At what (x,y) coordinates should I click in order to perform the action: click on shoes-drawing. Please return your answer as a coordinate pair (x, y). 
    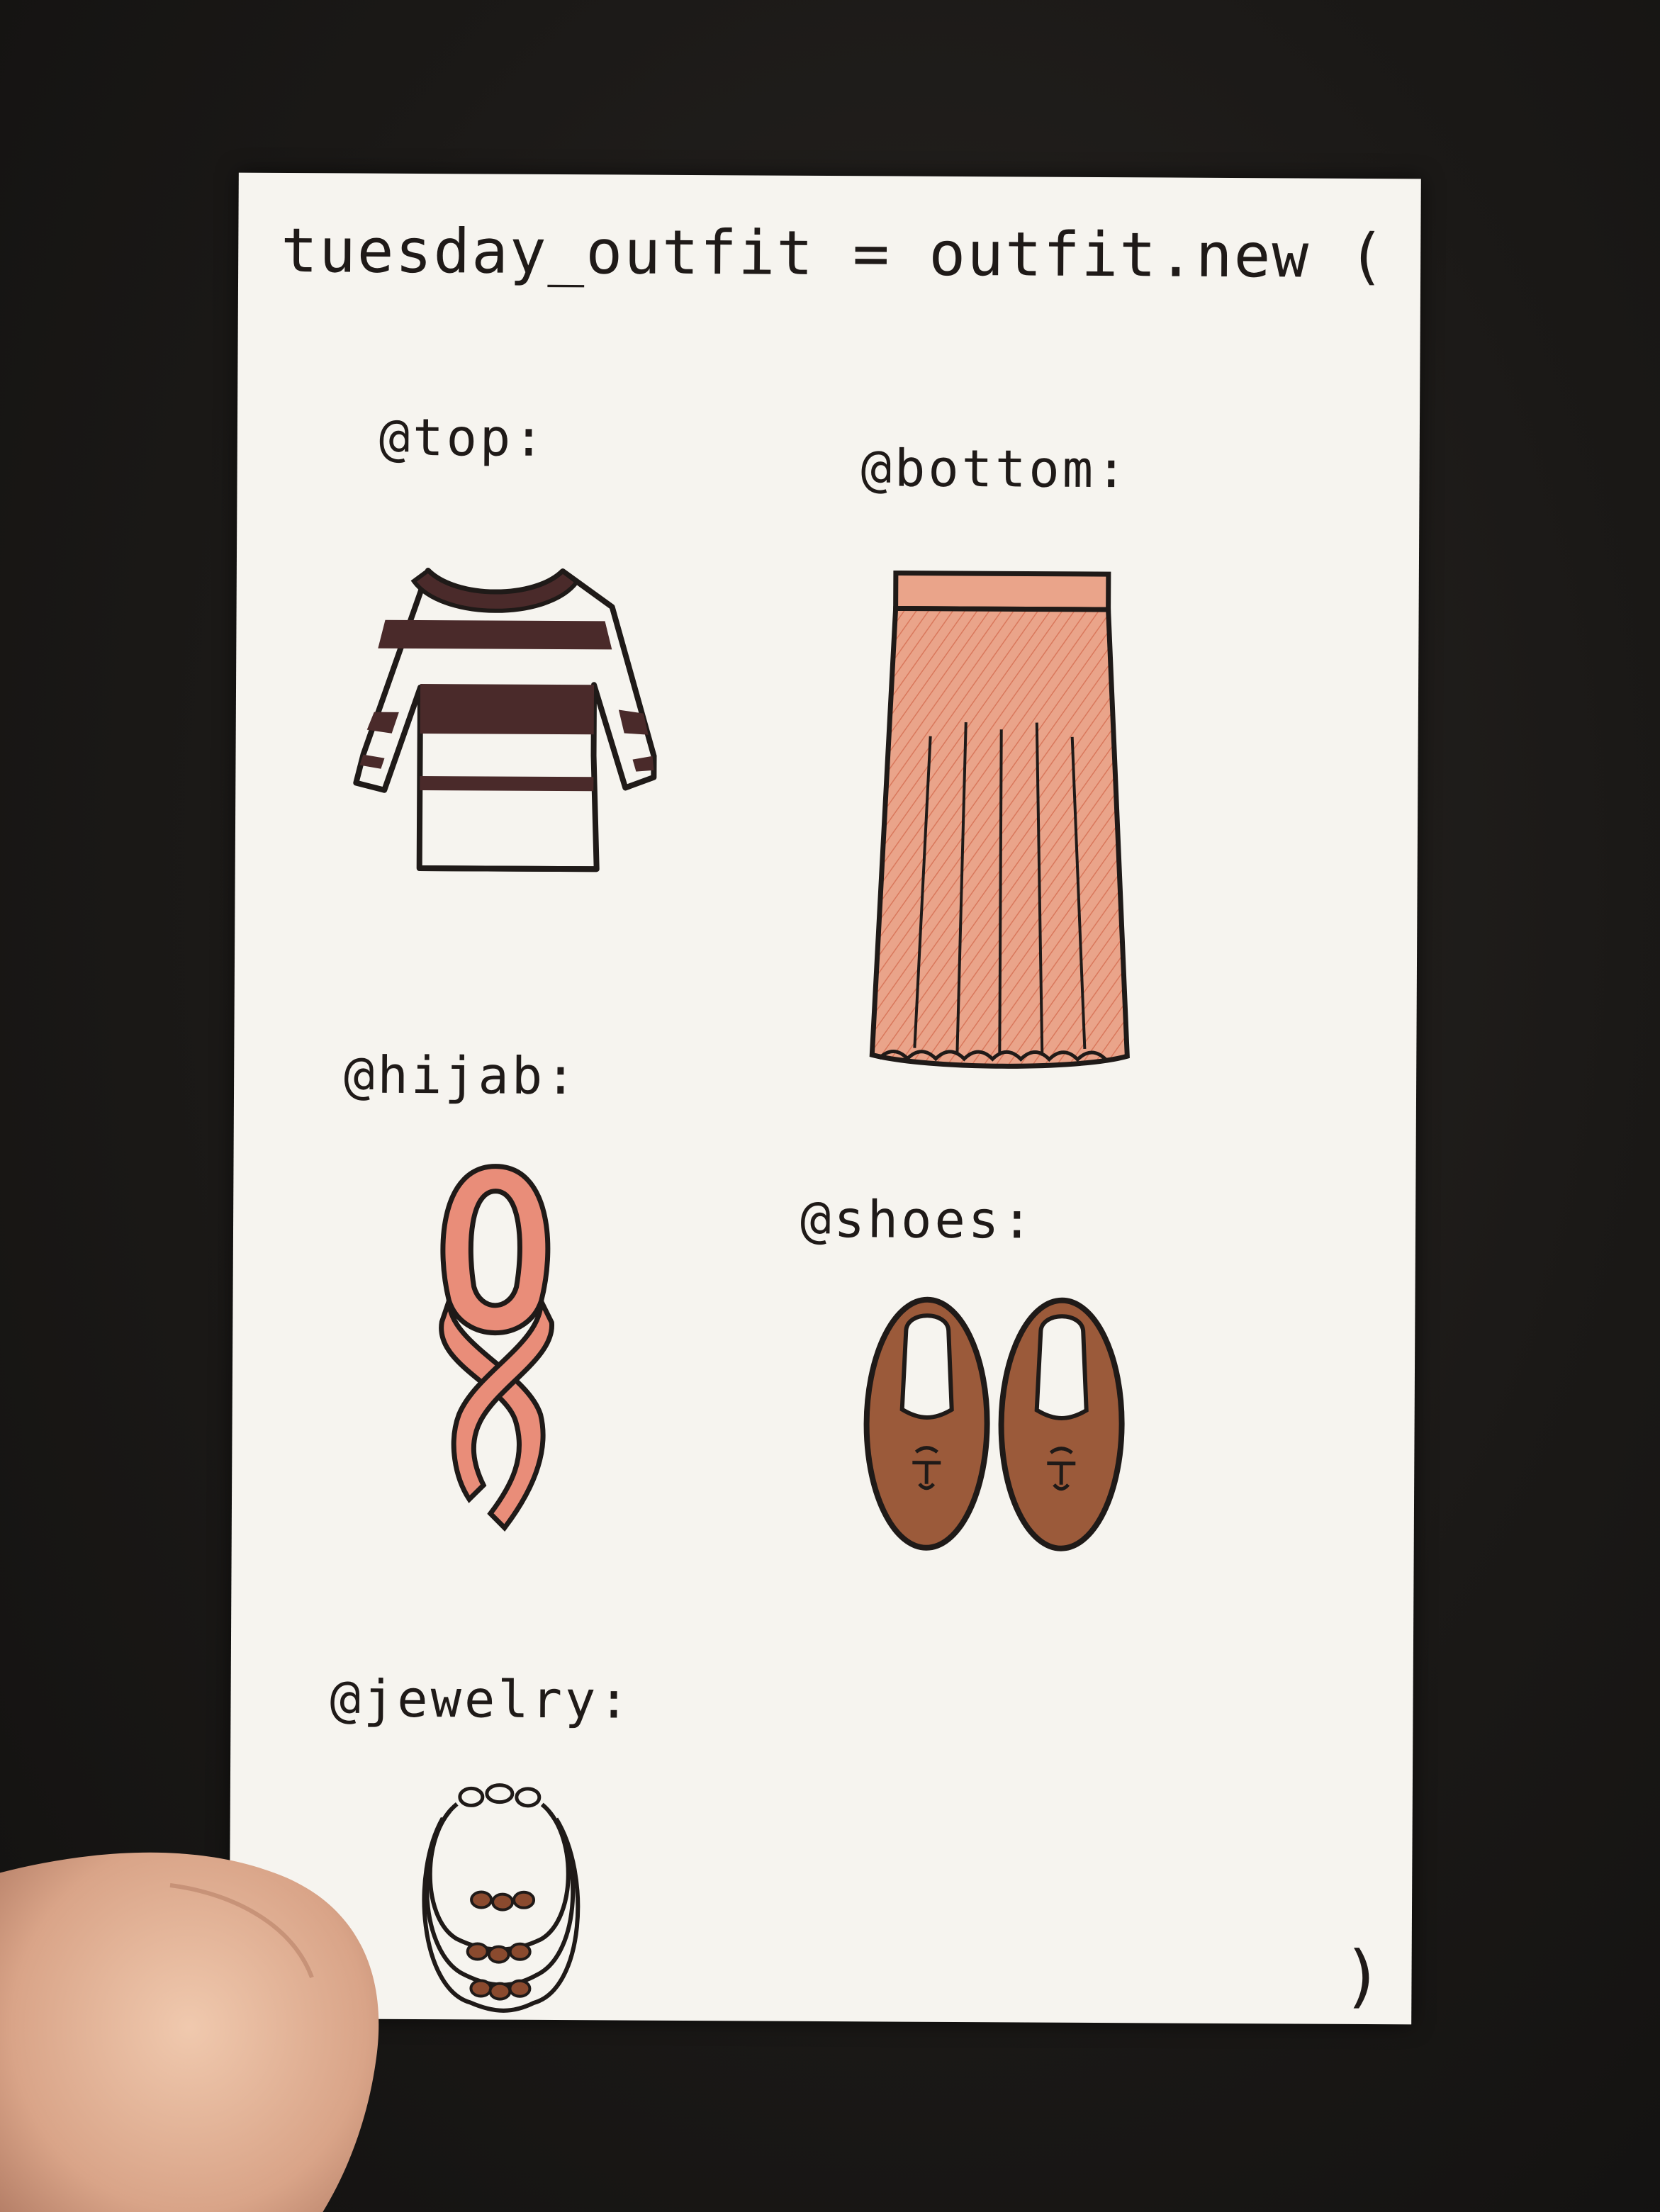
    Looking at the image, I should click on (994, 1423).